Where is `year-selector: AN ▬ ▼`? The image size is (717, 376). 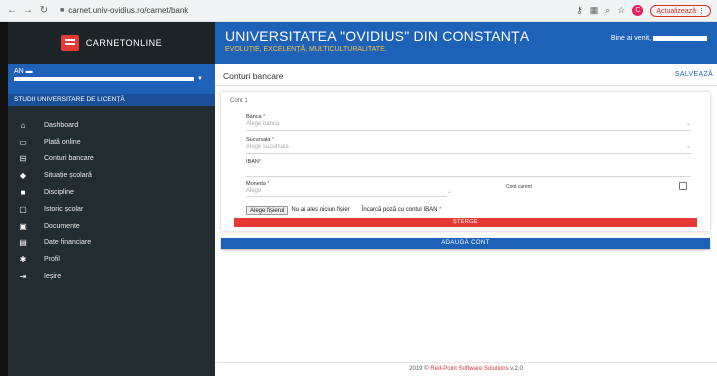
year-selector: AN ▬ ▼ is located at coordinates (111, 79).